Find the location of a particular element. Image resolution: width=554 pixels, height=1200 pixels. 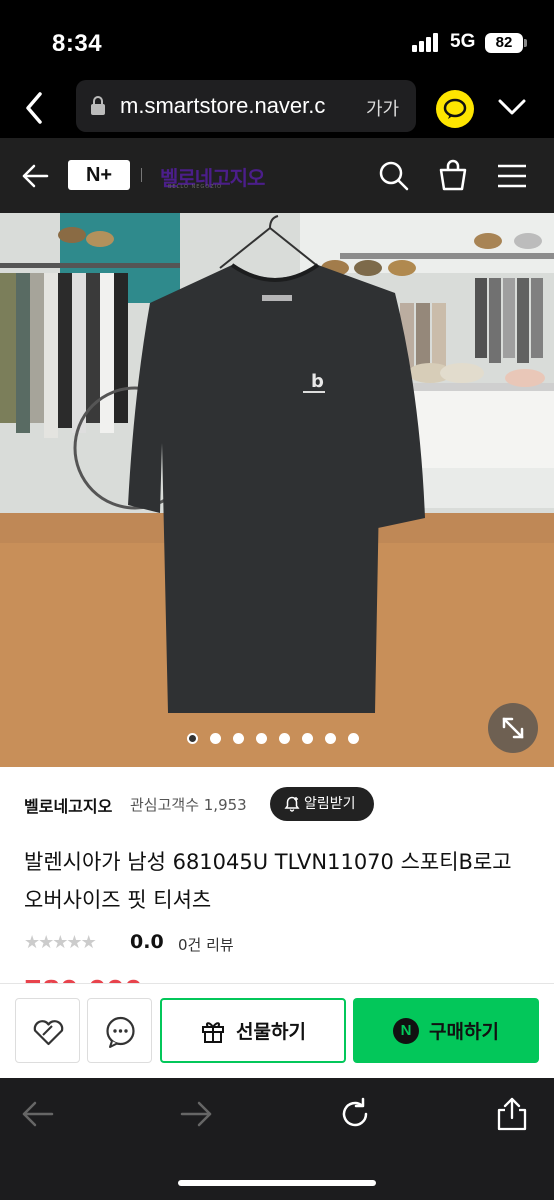

battery-cap is located at coordinates (525, 43).